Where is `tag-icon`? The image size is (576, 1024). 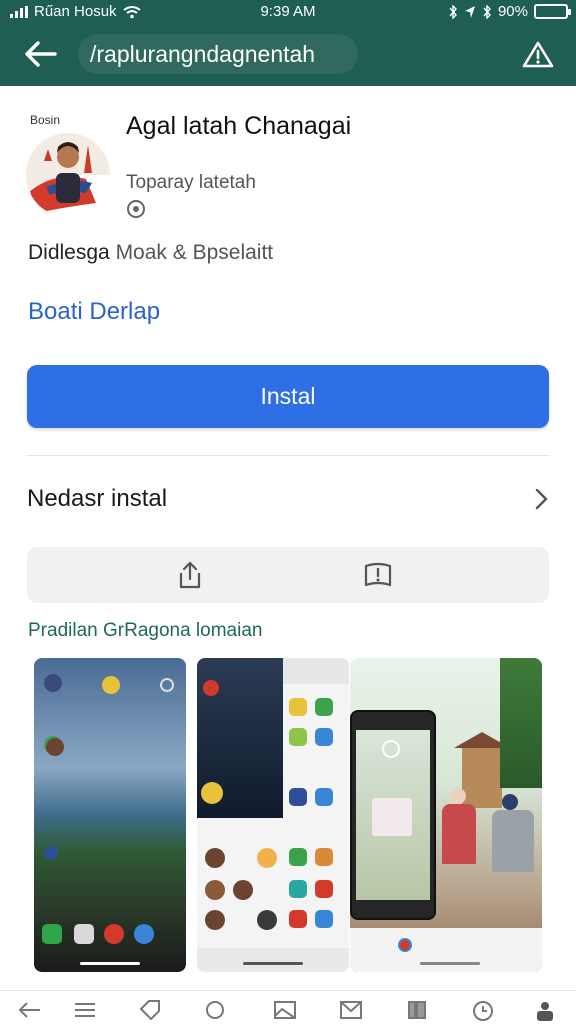
tag-icon is located at coordinates (149, 1010).